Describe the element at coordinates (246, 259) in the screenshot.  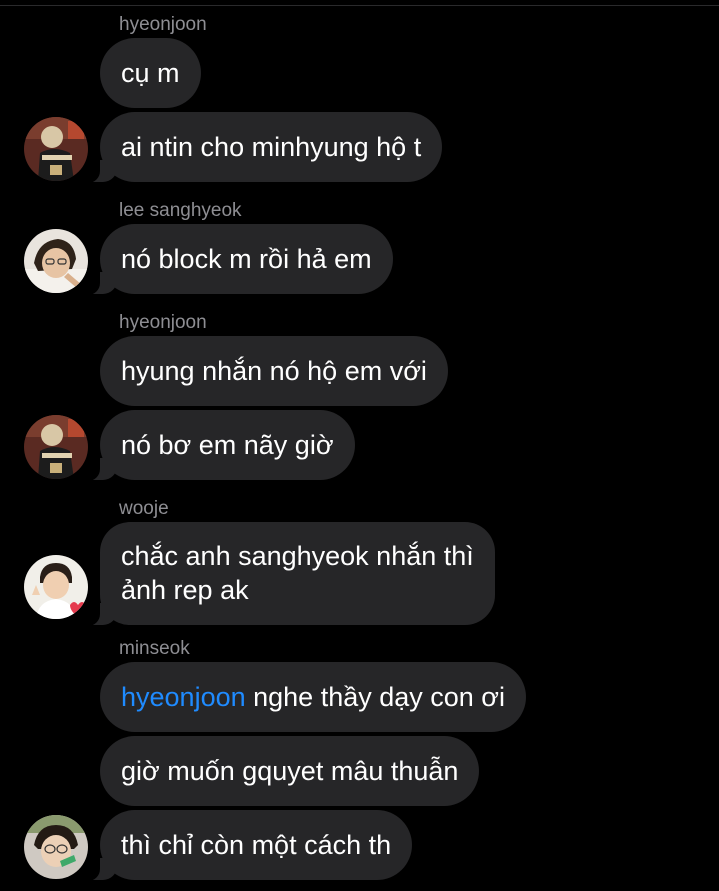
I see `message-text: nó block m rồi hả em` at that location.